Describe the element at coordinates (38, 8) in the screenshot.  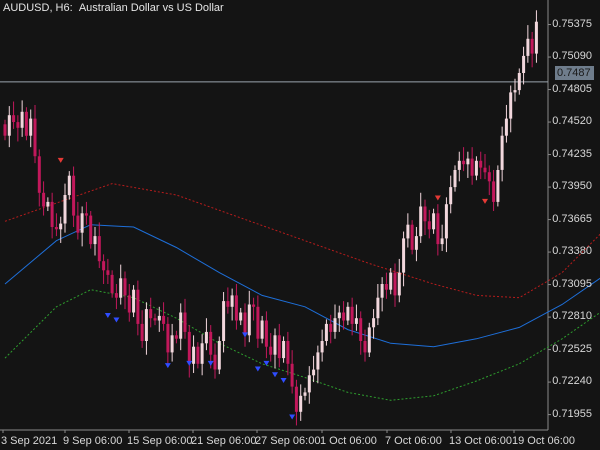
I see `symbol-label: AUDUSD, H6:` at that location.